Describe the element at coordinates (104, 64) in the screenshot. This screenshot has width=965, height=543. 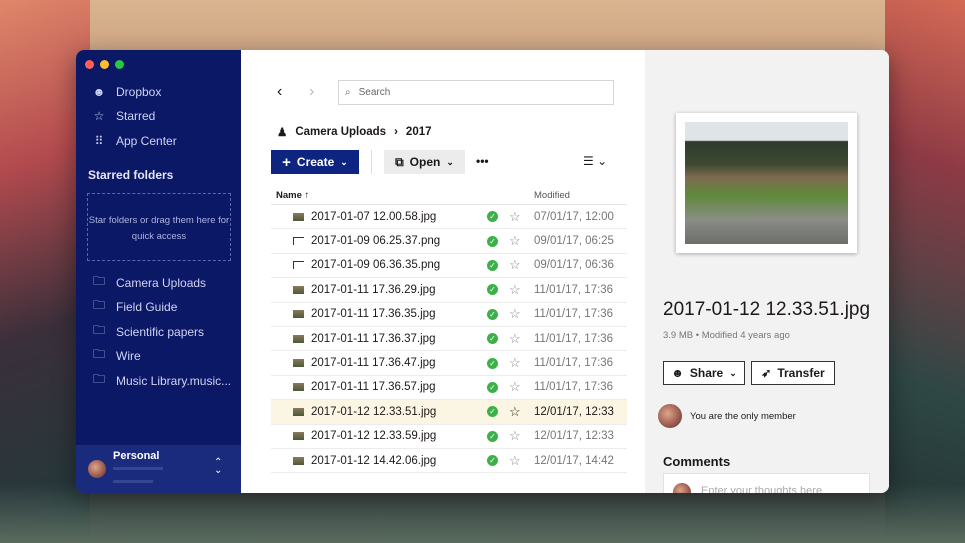
I see `minimize-window-button` at that location.